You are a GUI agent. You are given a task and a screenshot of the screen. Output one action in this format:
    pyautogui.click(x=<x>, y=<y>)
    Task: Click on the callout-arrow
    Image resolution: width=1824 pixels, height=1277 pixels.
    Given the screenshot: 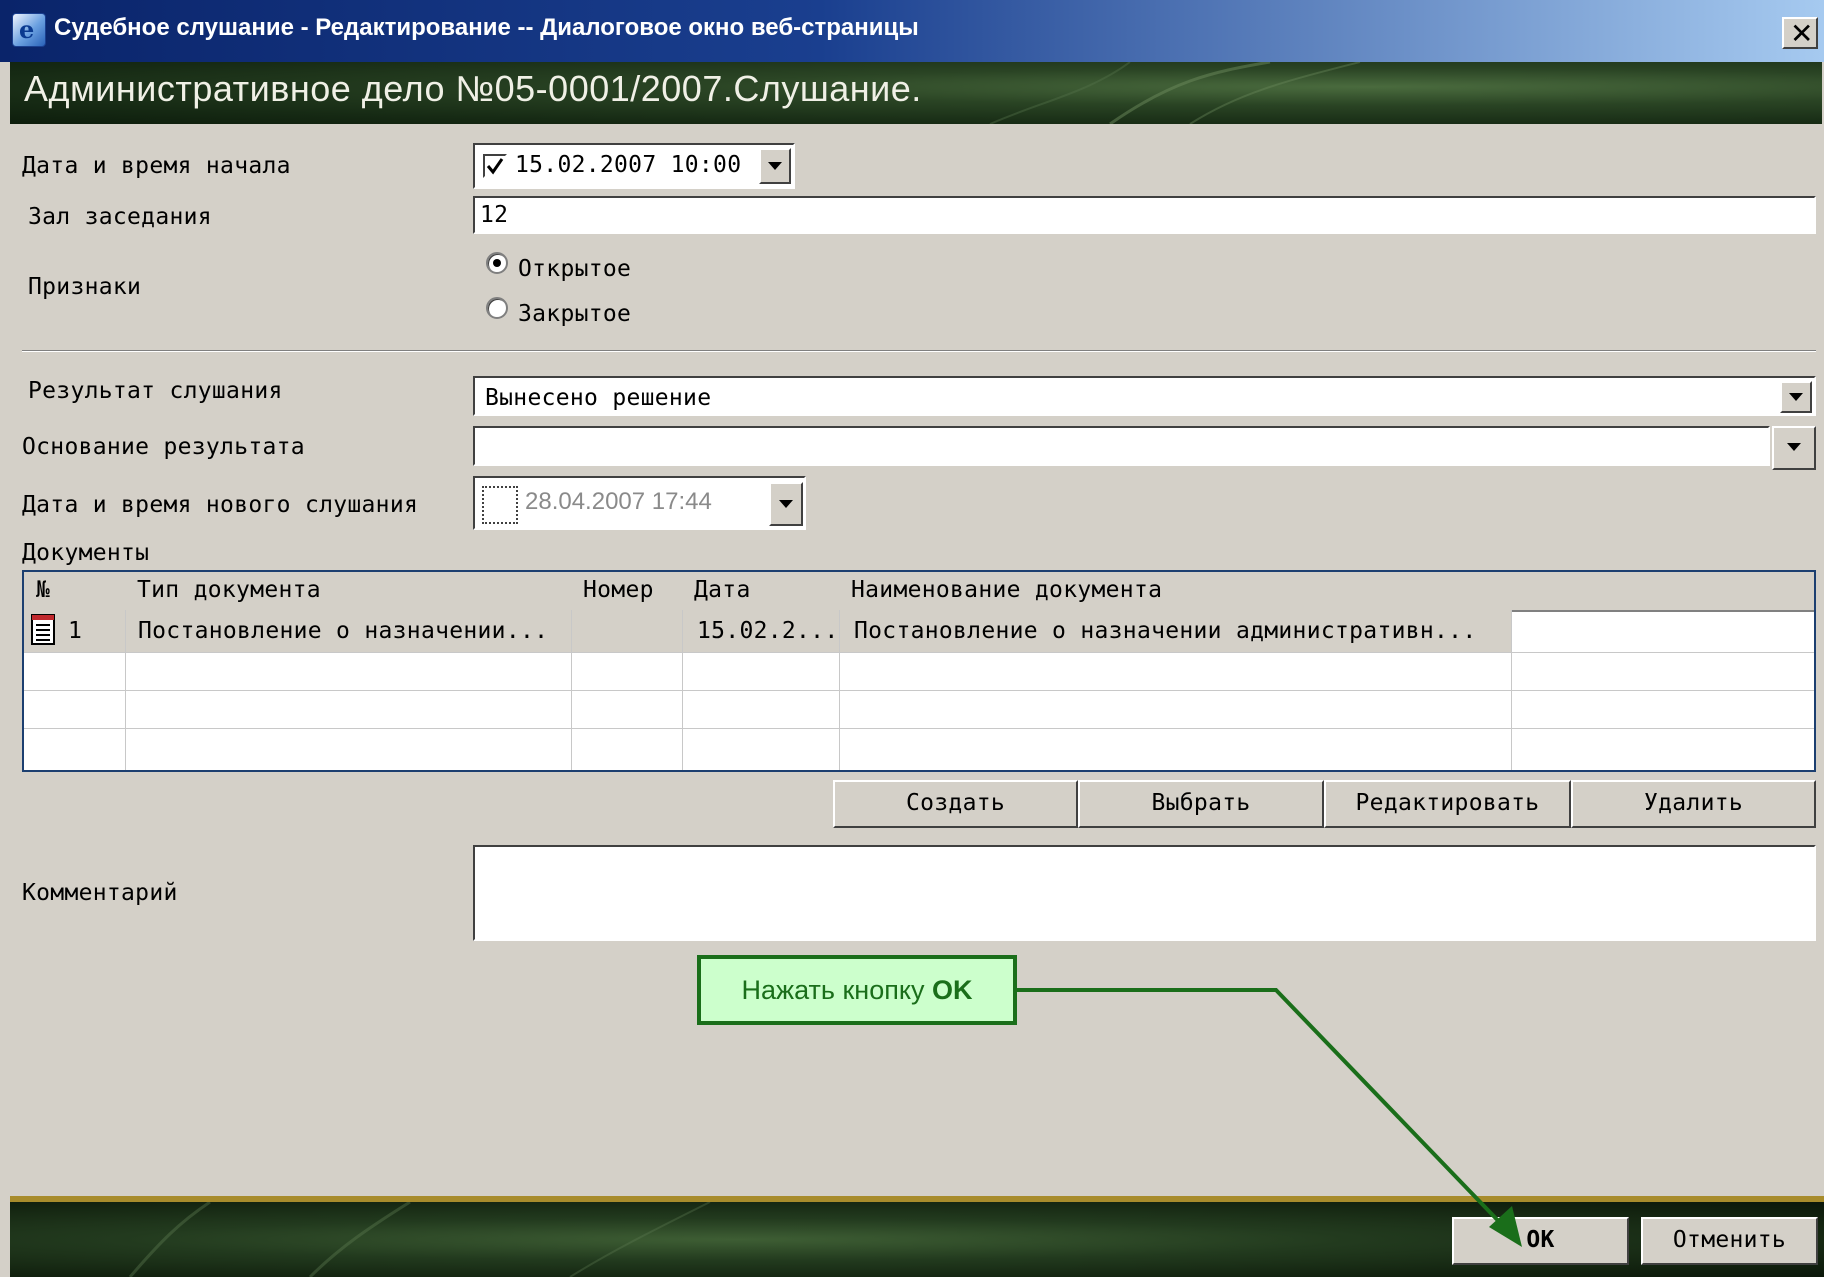 What is the action you would take?
    pyautogui.click(x=1269, y=1117)
    